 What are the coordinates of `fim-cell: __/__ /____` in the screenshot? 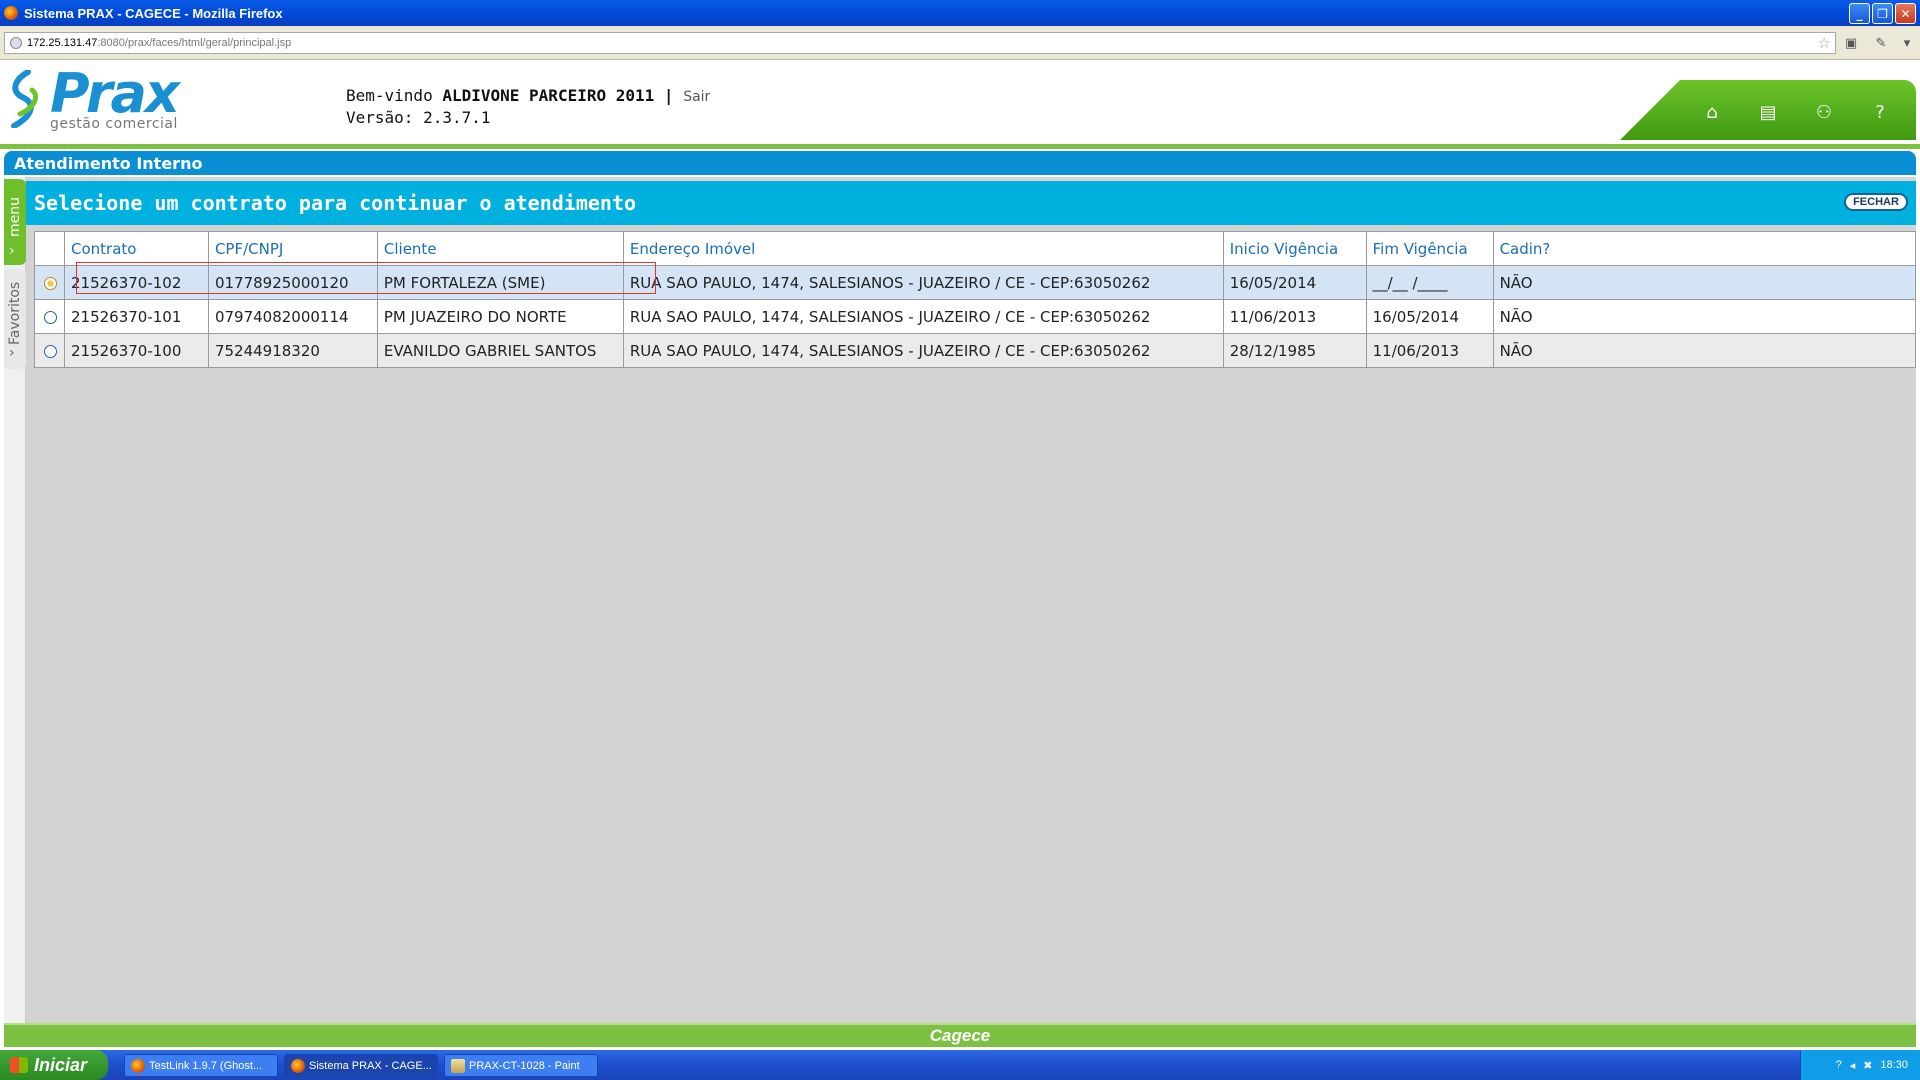 It's located at (1429, 282).